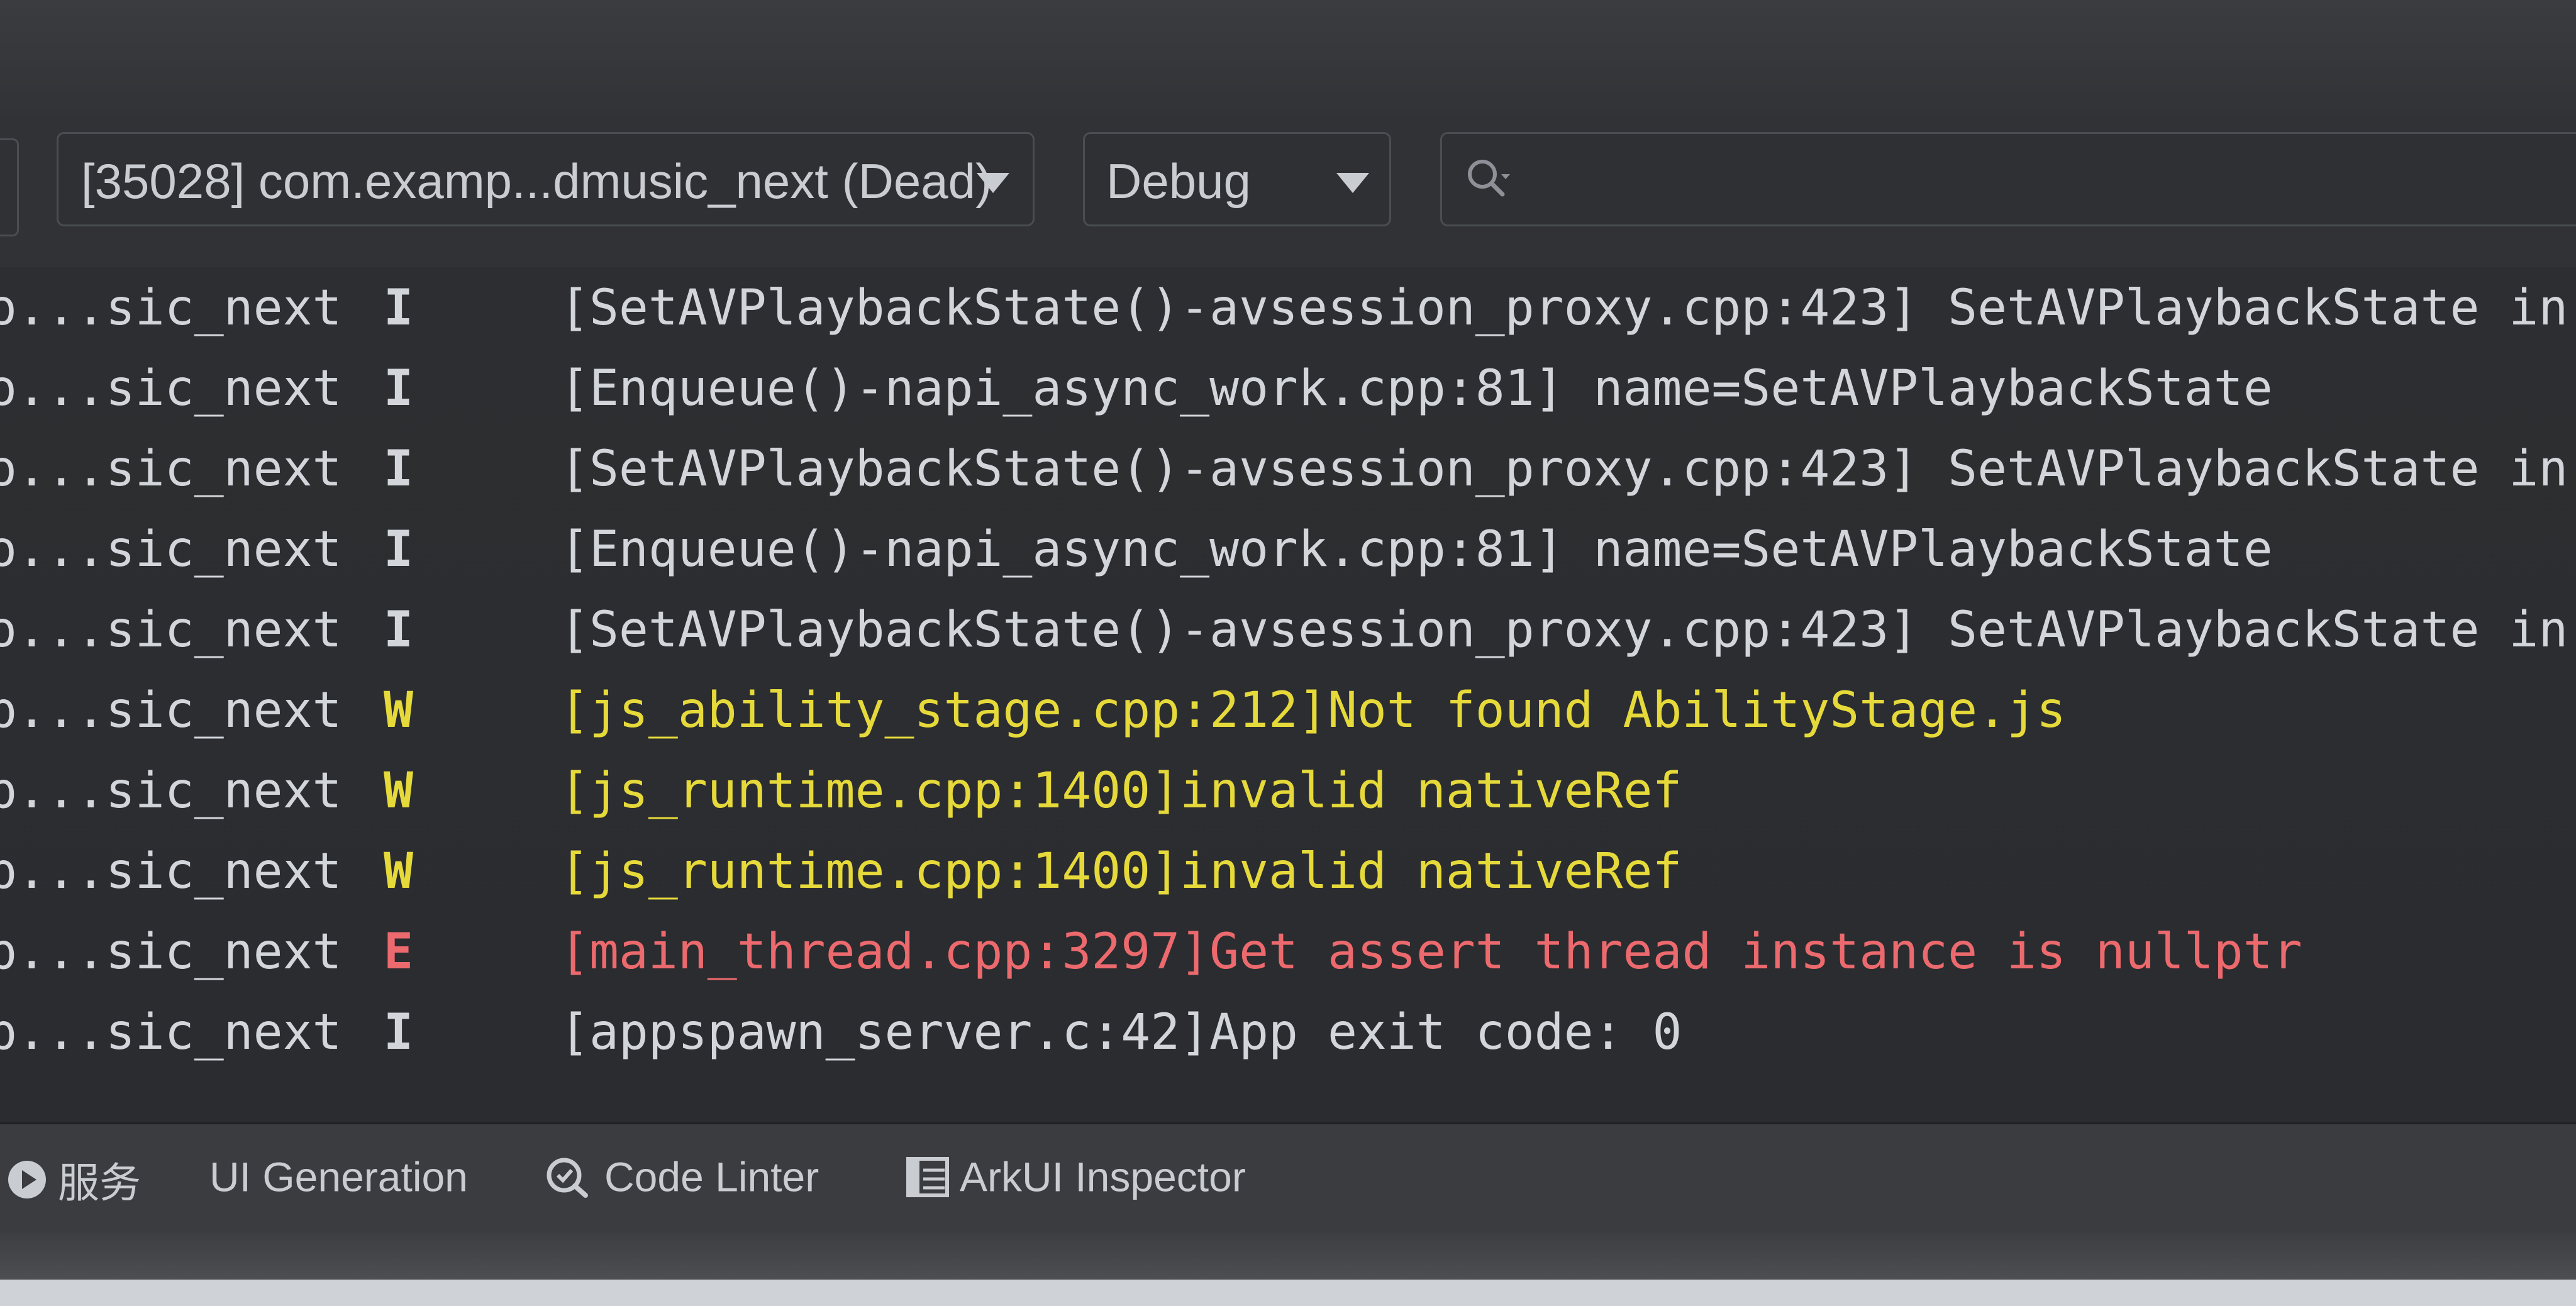  I want to click on tool-services-label: 服务, so click(99, 1182).